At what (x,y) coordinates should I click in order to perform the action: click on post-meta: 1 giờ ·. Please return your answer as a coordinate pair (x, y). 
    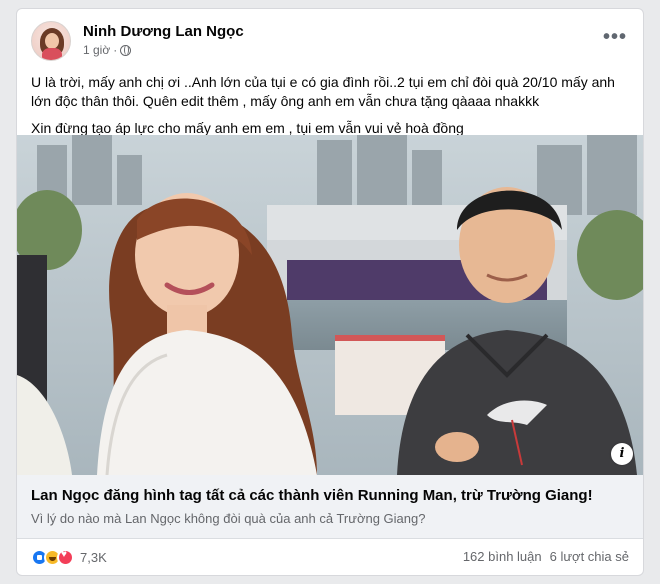
    Looking at the image, I should click on (107, 50).